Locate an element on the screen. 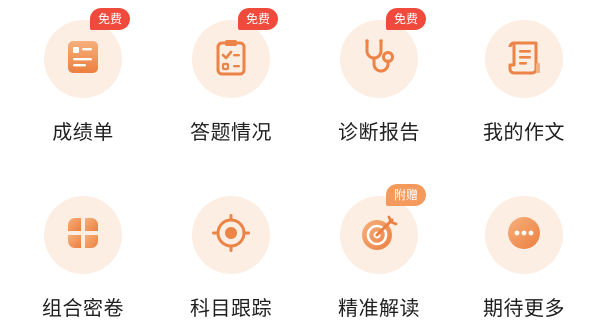  tile-label: 科目跟踪 is located at coordinates (231, 308).